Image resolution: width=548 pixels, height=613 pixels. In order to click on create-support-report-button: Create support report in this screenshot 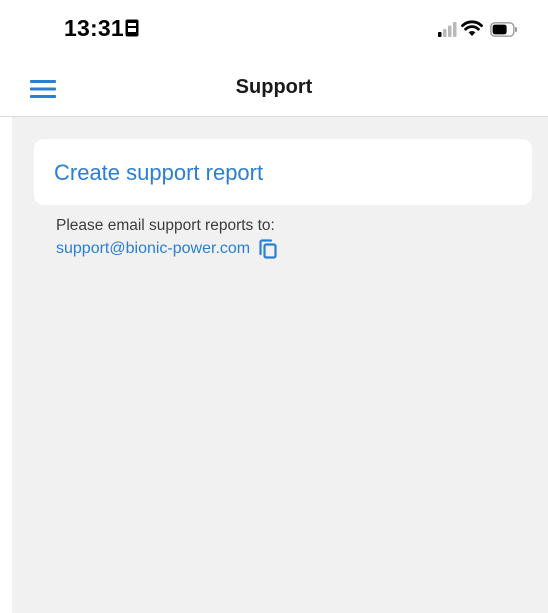, I will do `click(158, 173)`.